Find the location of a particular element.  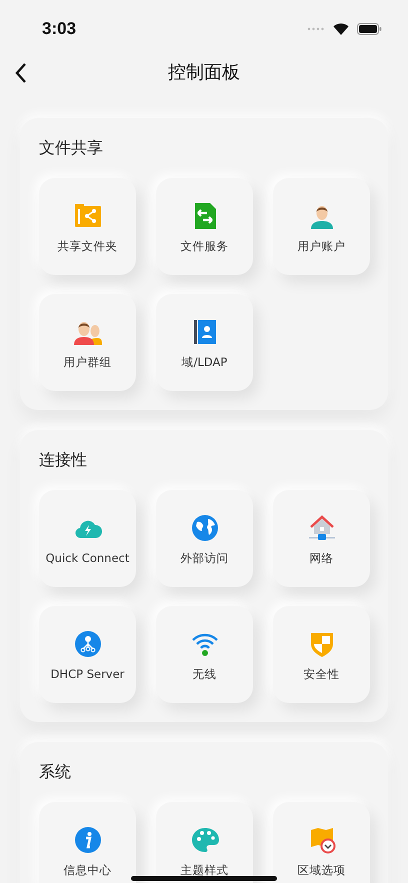

settings-tile: 用户群组 is located at coordinates (87, 342).